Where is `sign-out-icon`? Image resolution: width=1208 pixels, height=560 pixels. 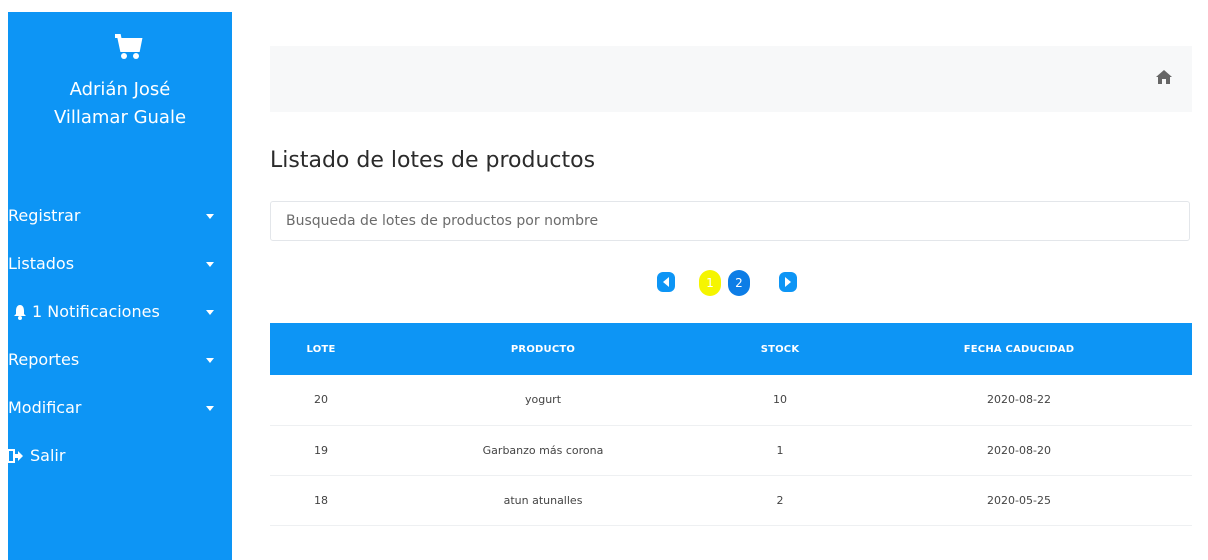
sign-out-icon is located at coordinates (15, 456).